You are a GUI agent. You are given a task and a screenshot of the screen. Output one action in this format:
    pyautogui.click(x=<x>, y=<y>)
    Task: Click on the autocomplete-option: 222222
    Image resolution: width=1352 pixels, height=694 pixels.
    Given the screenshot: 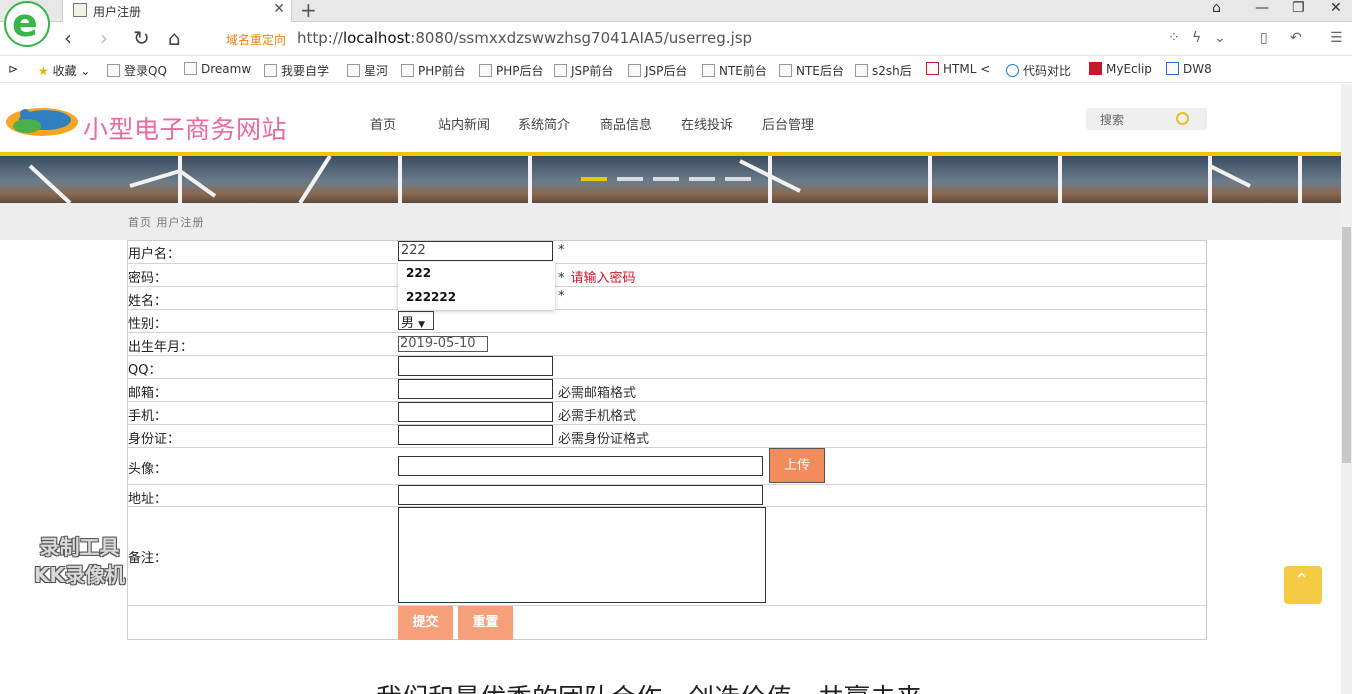 What is the action you would take?
    pyautogui.click(x=431, y=297)
    